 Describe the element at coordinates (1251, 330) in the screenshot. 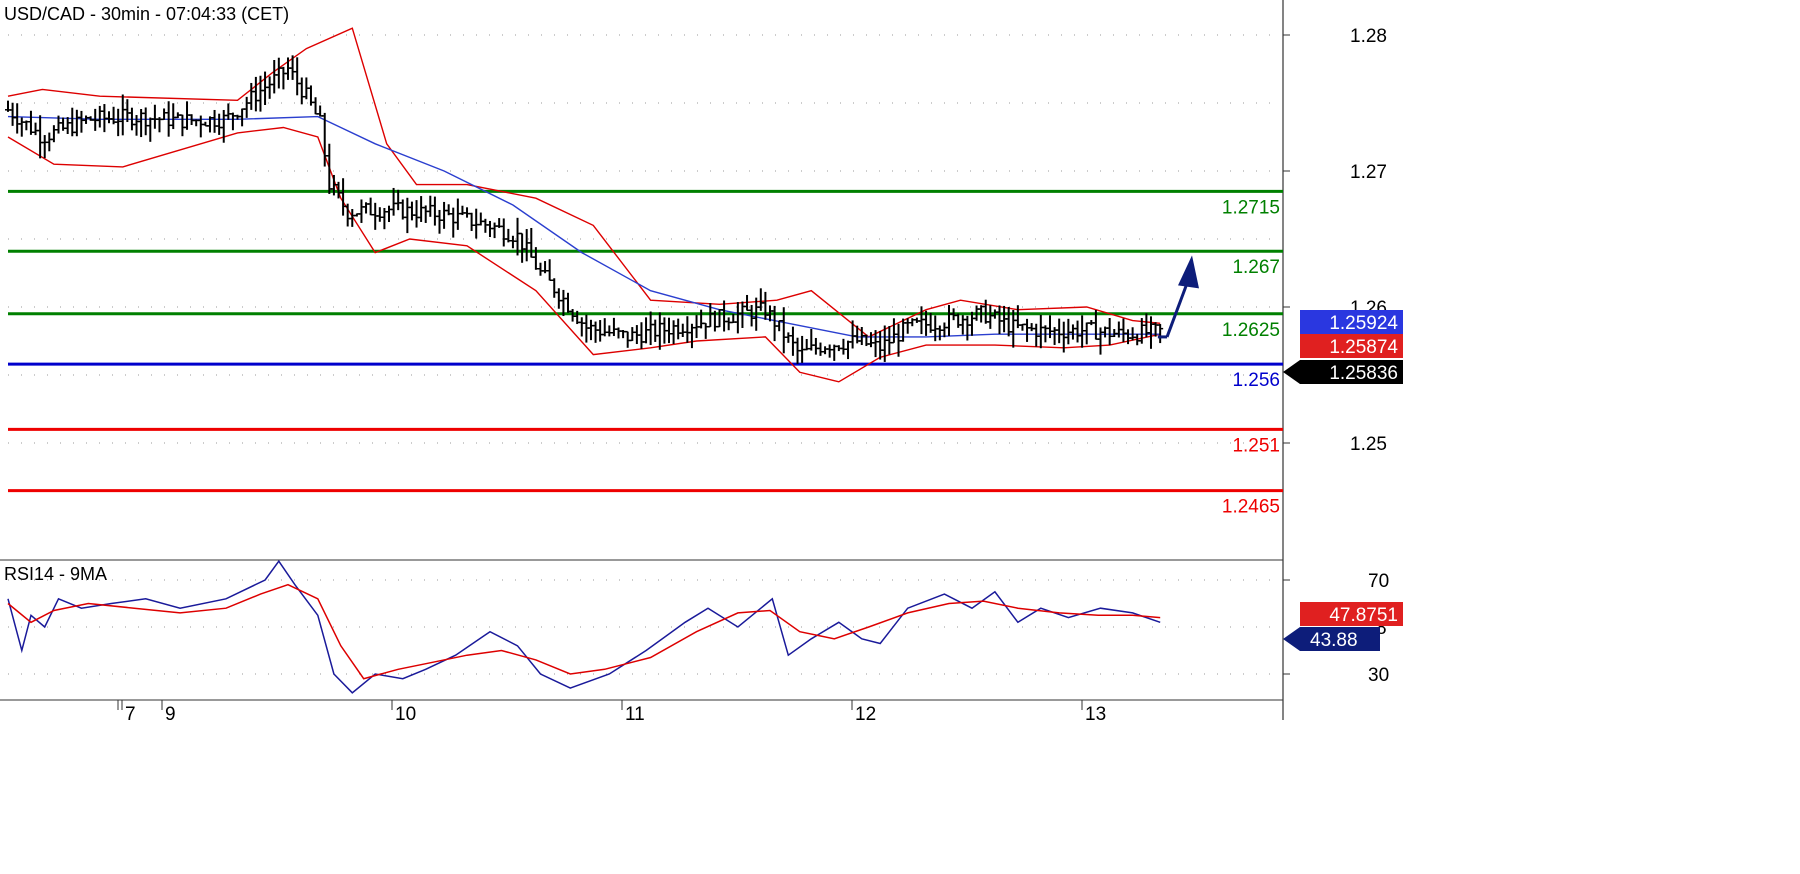

I see `level-label: 1.2625` at that location.